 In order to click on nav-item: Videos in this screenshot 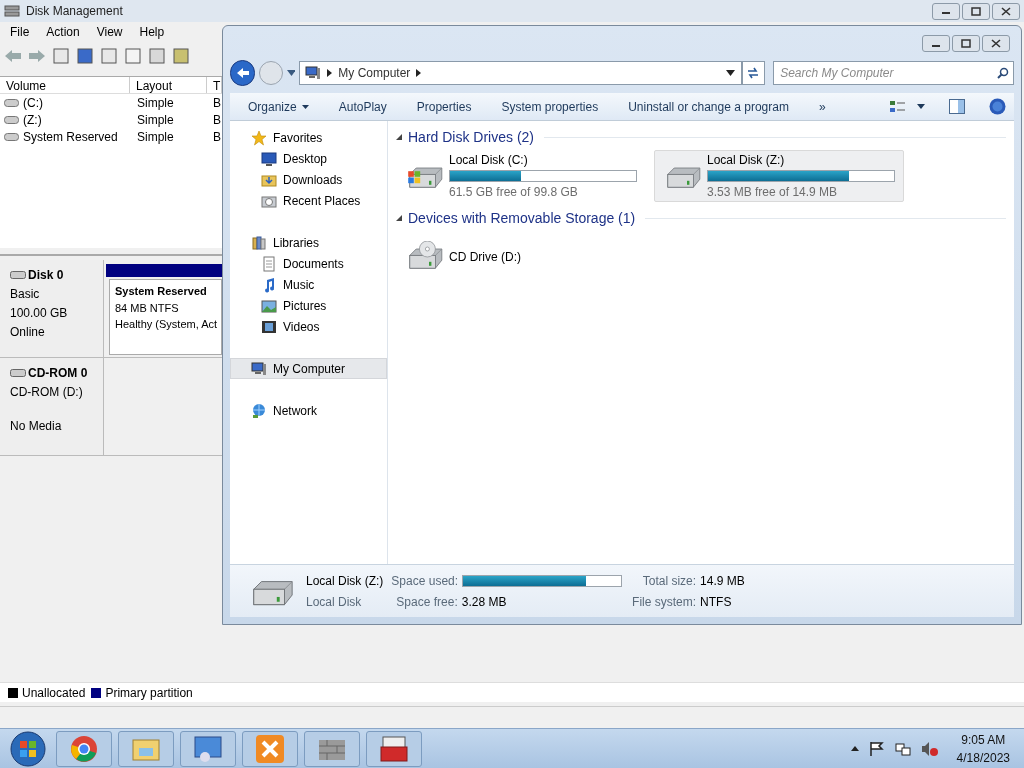, I will do `click(308, 326)`.